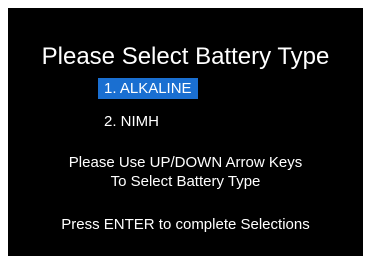 This screenshot has width=372, height=264. I want to click on instructions-line-1: Please Use UP/DOWN Arrow Keys, so click(185, 162).